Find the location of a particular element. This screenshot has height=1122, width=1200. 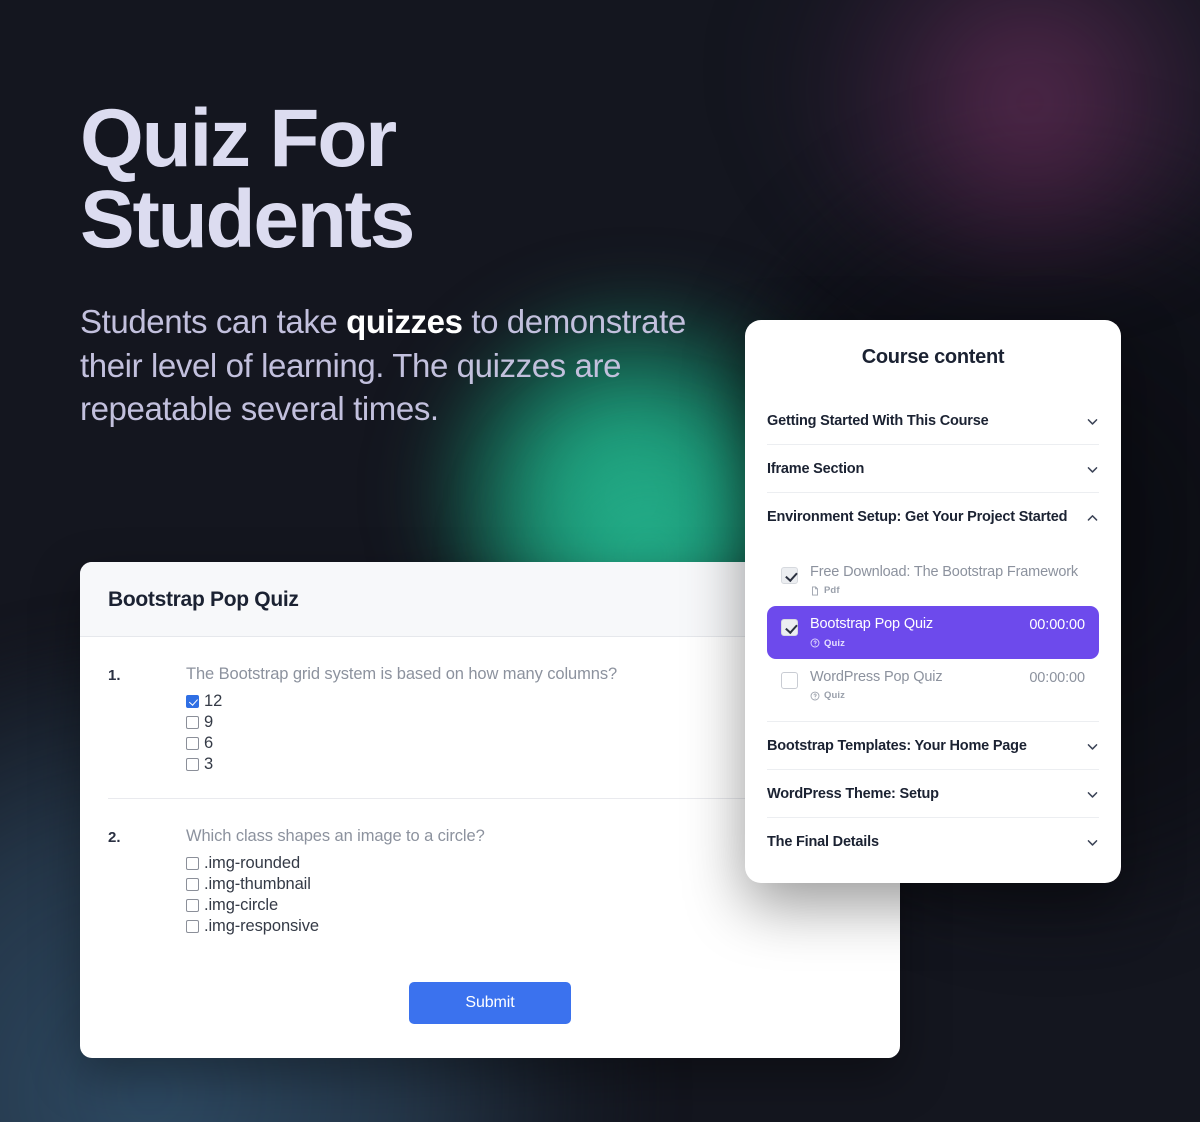

course-section-header: Getting Started With This Course is located at coordinates (933, 420).